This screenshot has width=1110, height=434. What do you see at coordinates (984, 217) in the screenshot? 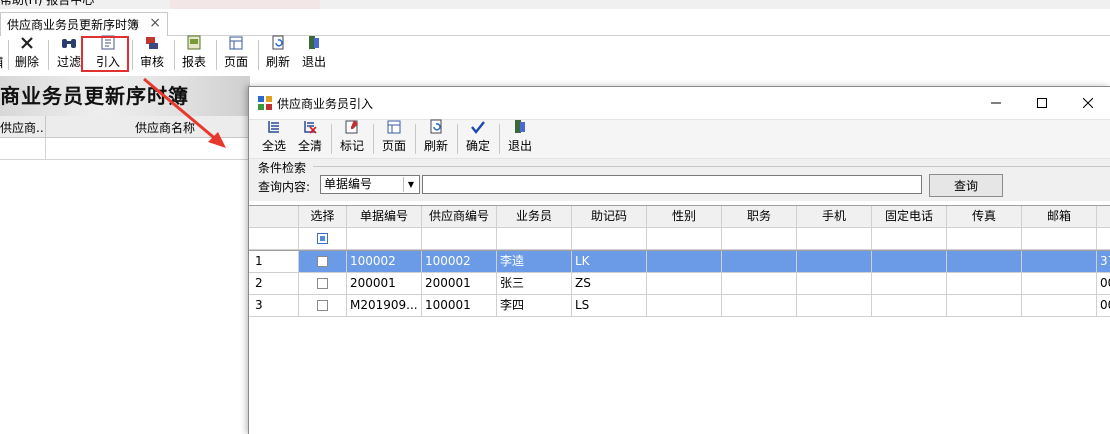
I see `column-header-fax: 传真` at bounding box center [984, 217].